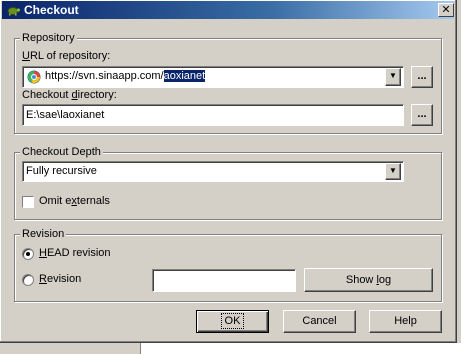 The width and height of the screenshot is (461, 354). I want to click on url-dropdown-button: ▼, so click(393, 77).